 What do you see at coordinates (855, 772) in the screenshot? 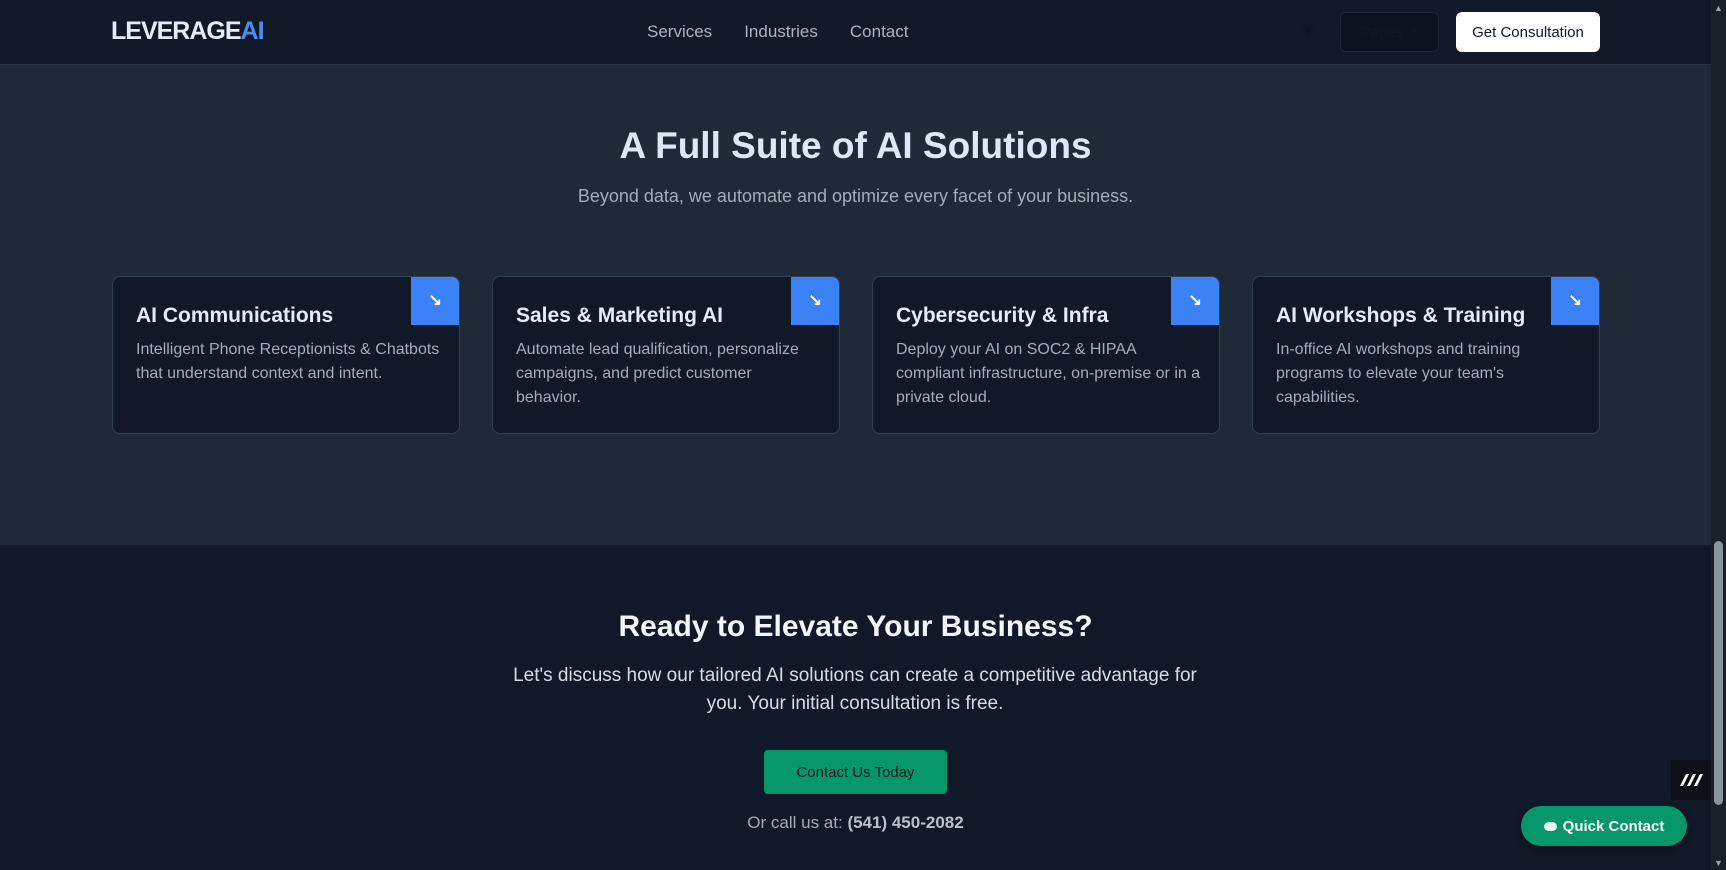
I see `contact-us-button: Contact Us Today` at bounding box center [855, 772].